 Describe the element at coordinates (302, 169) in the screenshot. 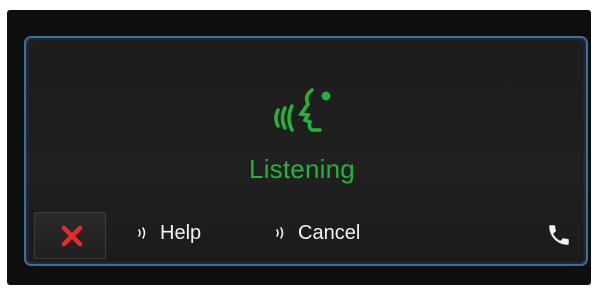

I see `listening-status: Listening` at that location.